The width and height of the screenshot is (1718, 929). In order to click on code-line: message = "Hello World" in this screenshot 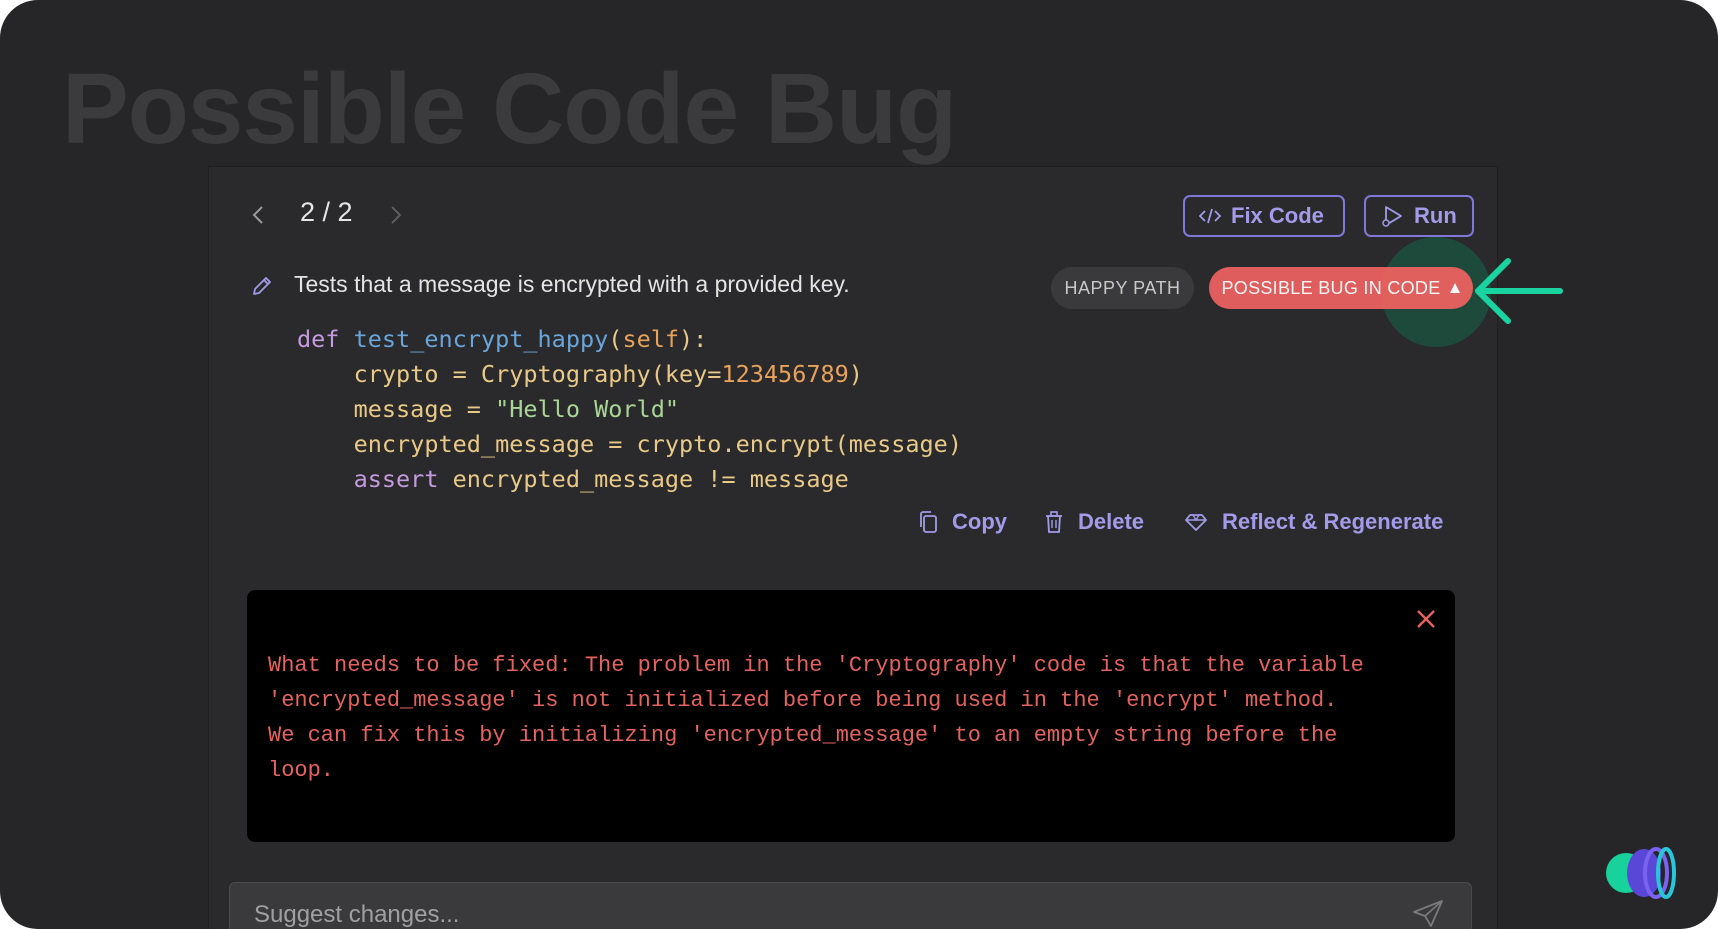, I will do `click(629, 409)`.